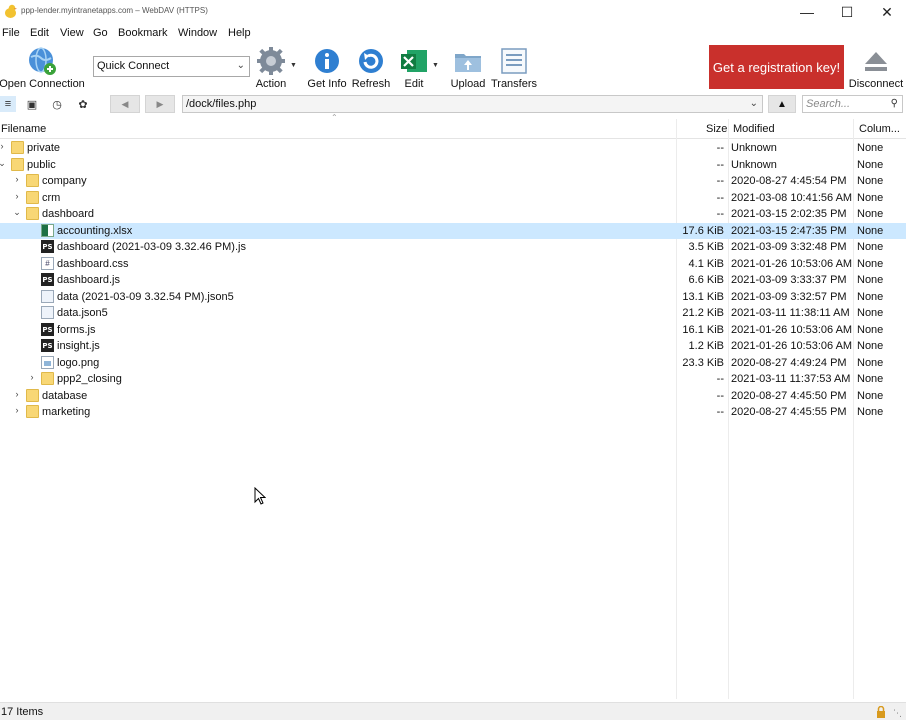 Image resolution: width=906 pixels, height=720 pixels. What do you see at coordinates (789, 181) in the screenshot?
I see `file-modified: 2020-08-27 4:45:54 PM` at bounding box center [789, 181].